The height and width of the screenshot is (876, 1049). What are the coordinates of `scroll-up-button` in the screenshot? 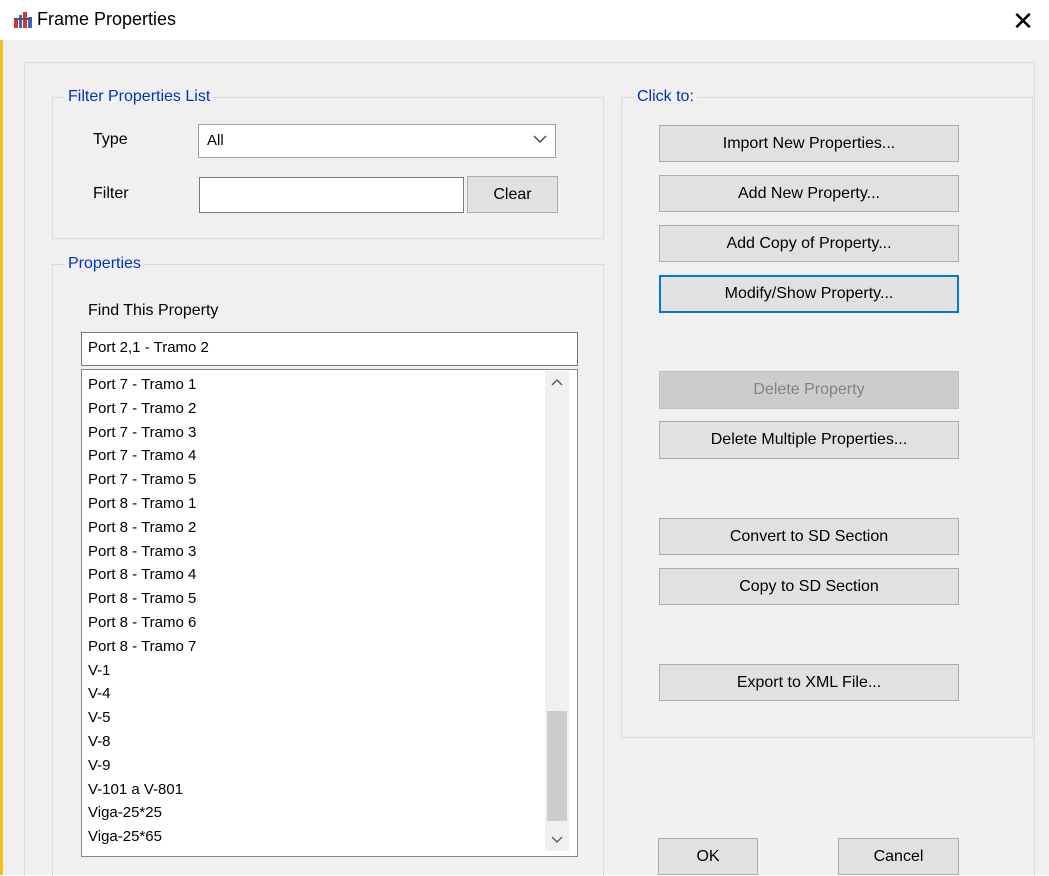 It's located at (557, 382).